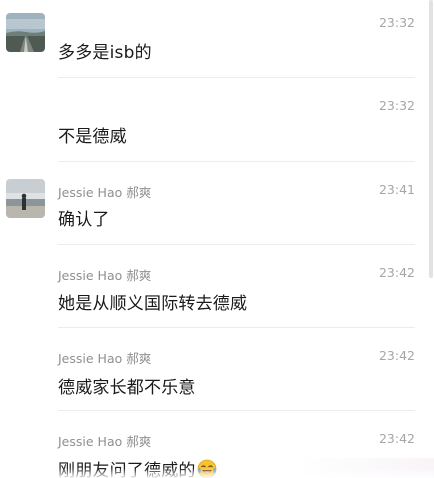 This screenshot has height=478, width=434. I want to click on landscape-road-avatar, so click(25, 32).